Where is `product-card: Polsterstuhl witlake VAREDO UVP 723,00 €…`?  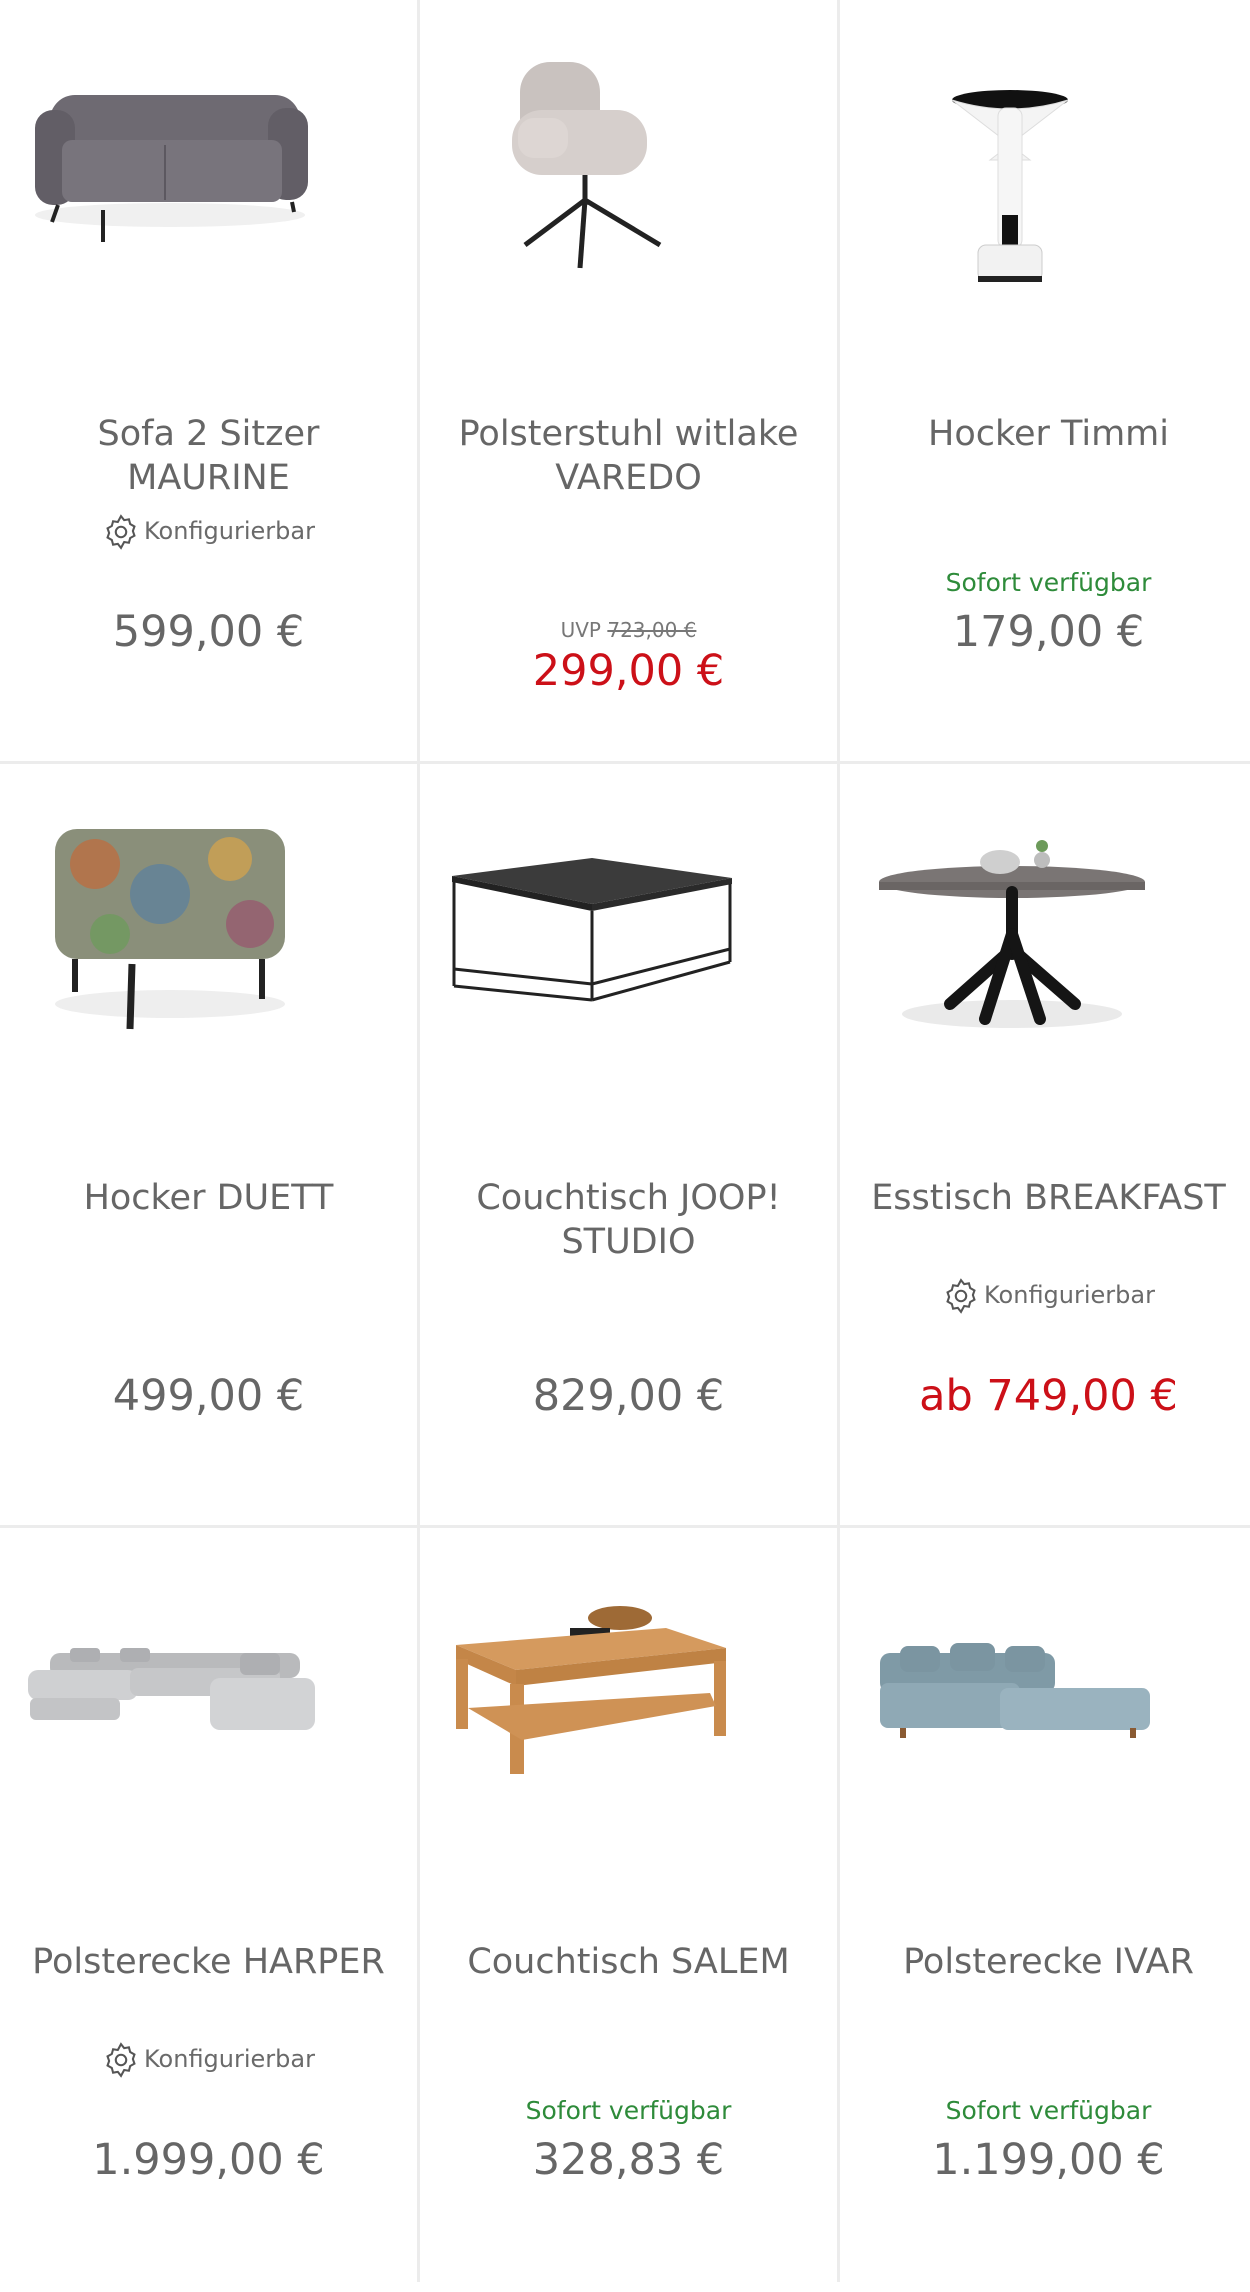
product-card: Polsterstuhl witlake VAREDO UVP 723,00 €… is located at coordinates (628, 382).